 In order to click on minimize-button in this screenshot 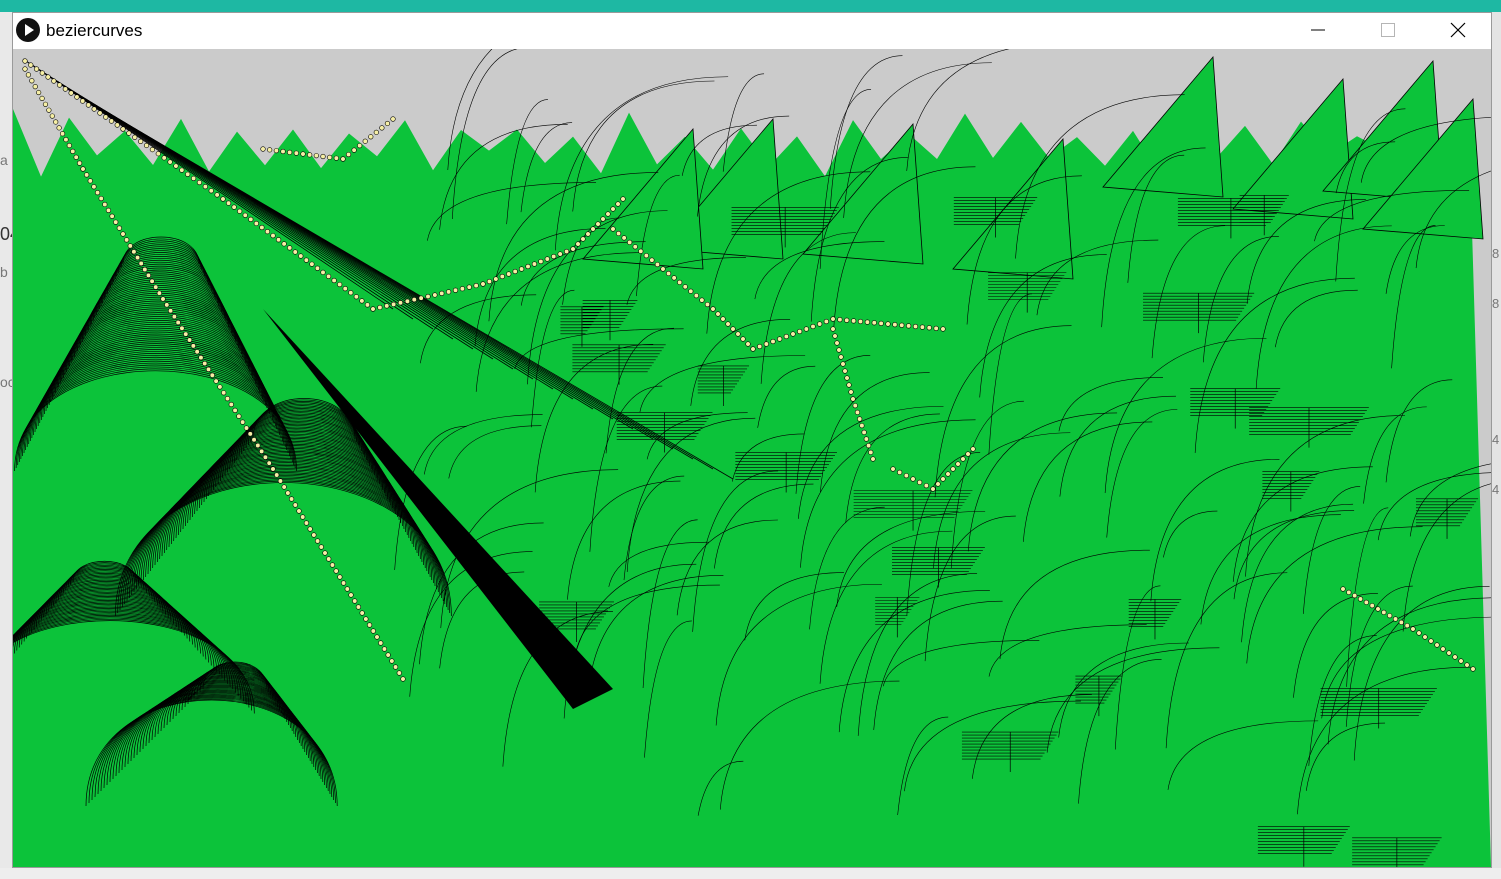, I will do `click(1318, 30)`.